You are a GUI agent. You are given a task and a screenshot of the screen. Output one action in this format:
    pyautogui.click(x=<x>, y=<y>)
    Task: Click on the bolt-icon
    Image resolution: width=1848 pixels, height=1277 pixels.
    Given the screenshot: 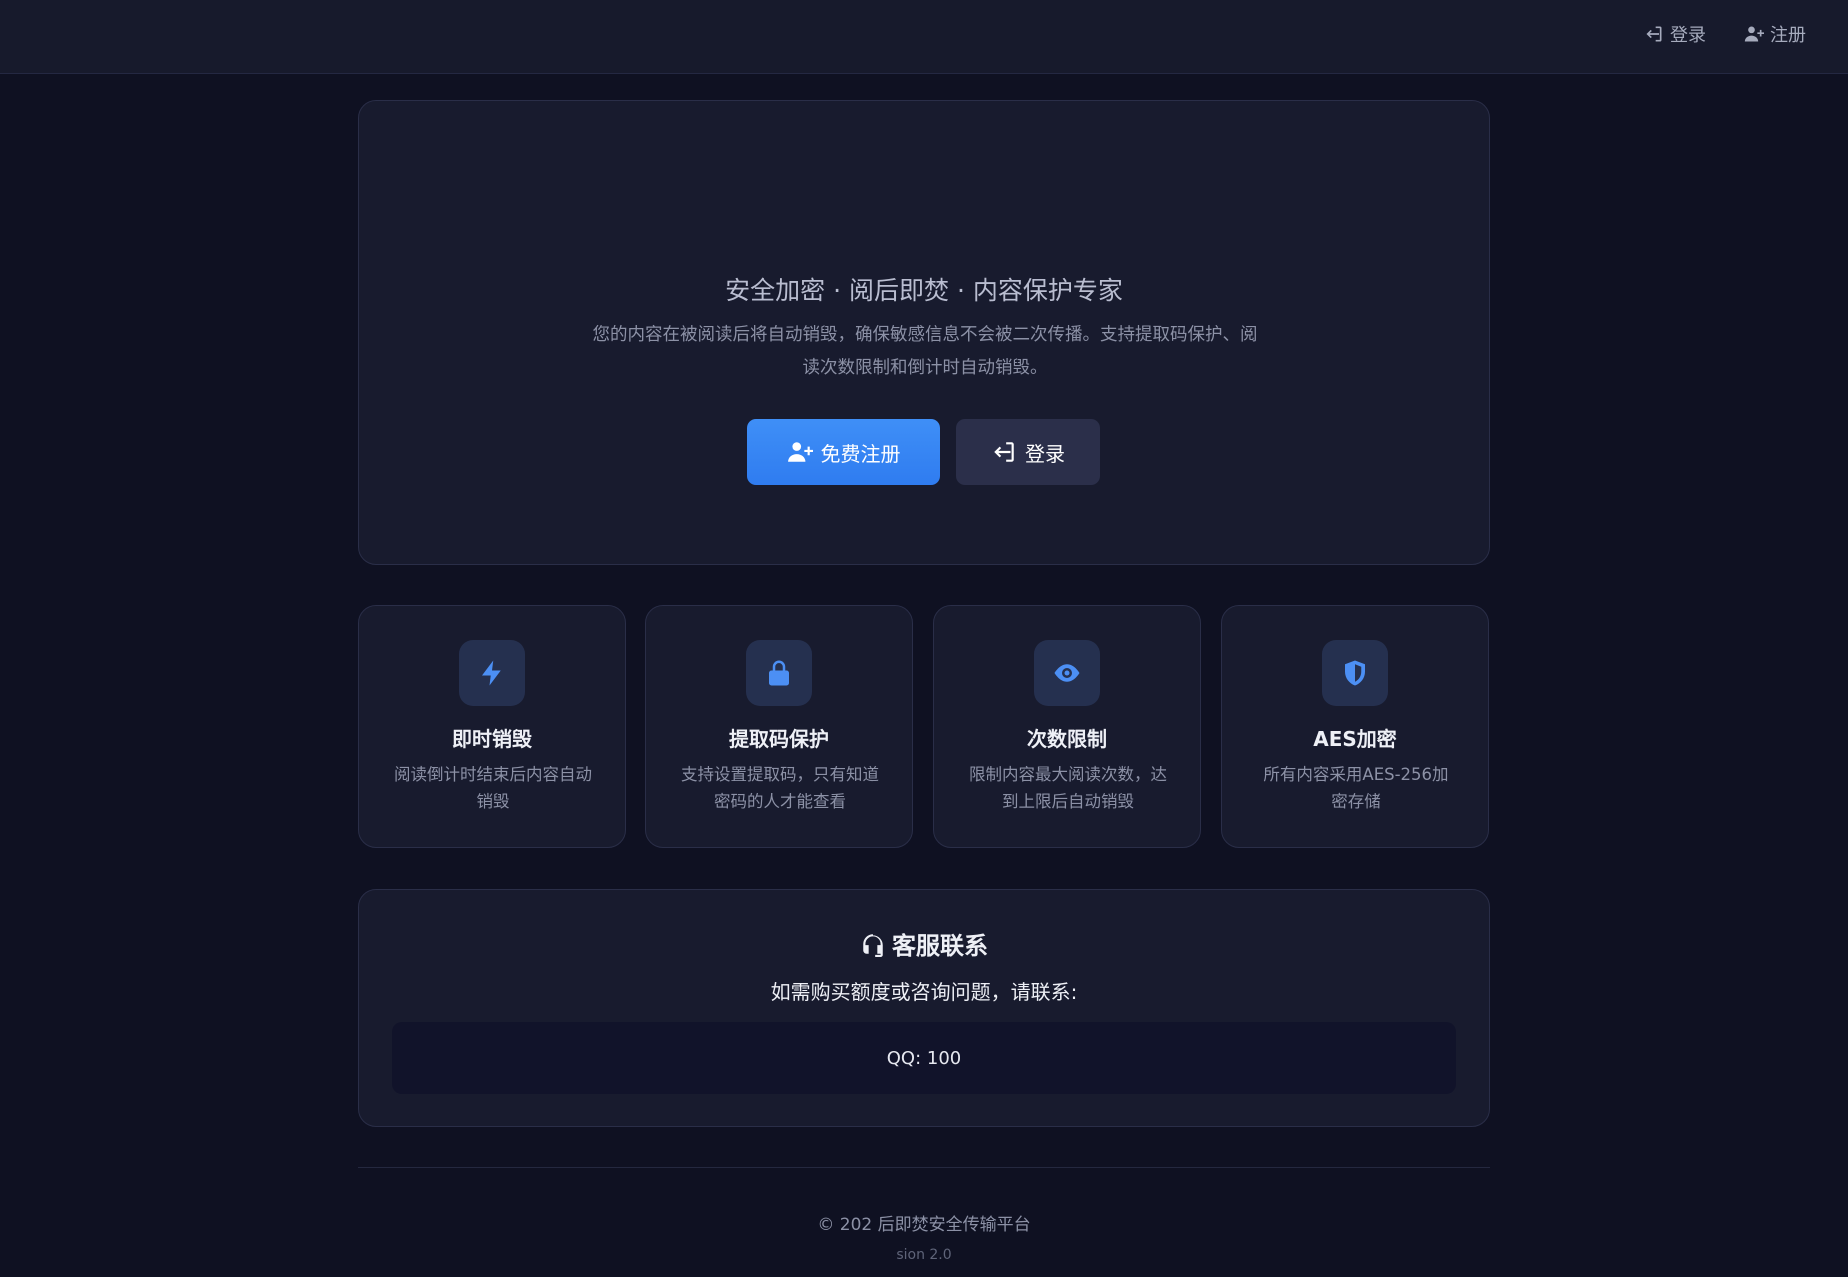 What is the action you would take?
    pyautogui.click(x=491, y=673)
    